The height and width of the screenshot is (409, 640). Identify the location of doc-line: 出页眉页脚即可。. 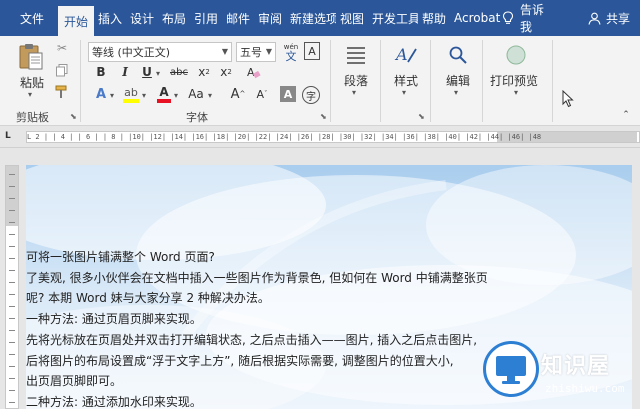
(74, 381).